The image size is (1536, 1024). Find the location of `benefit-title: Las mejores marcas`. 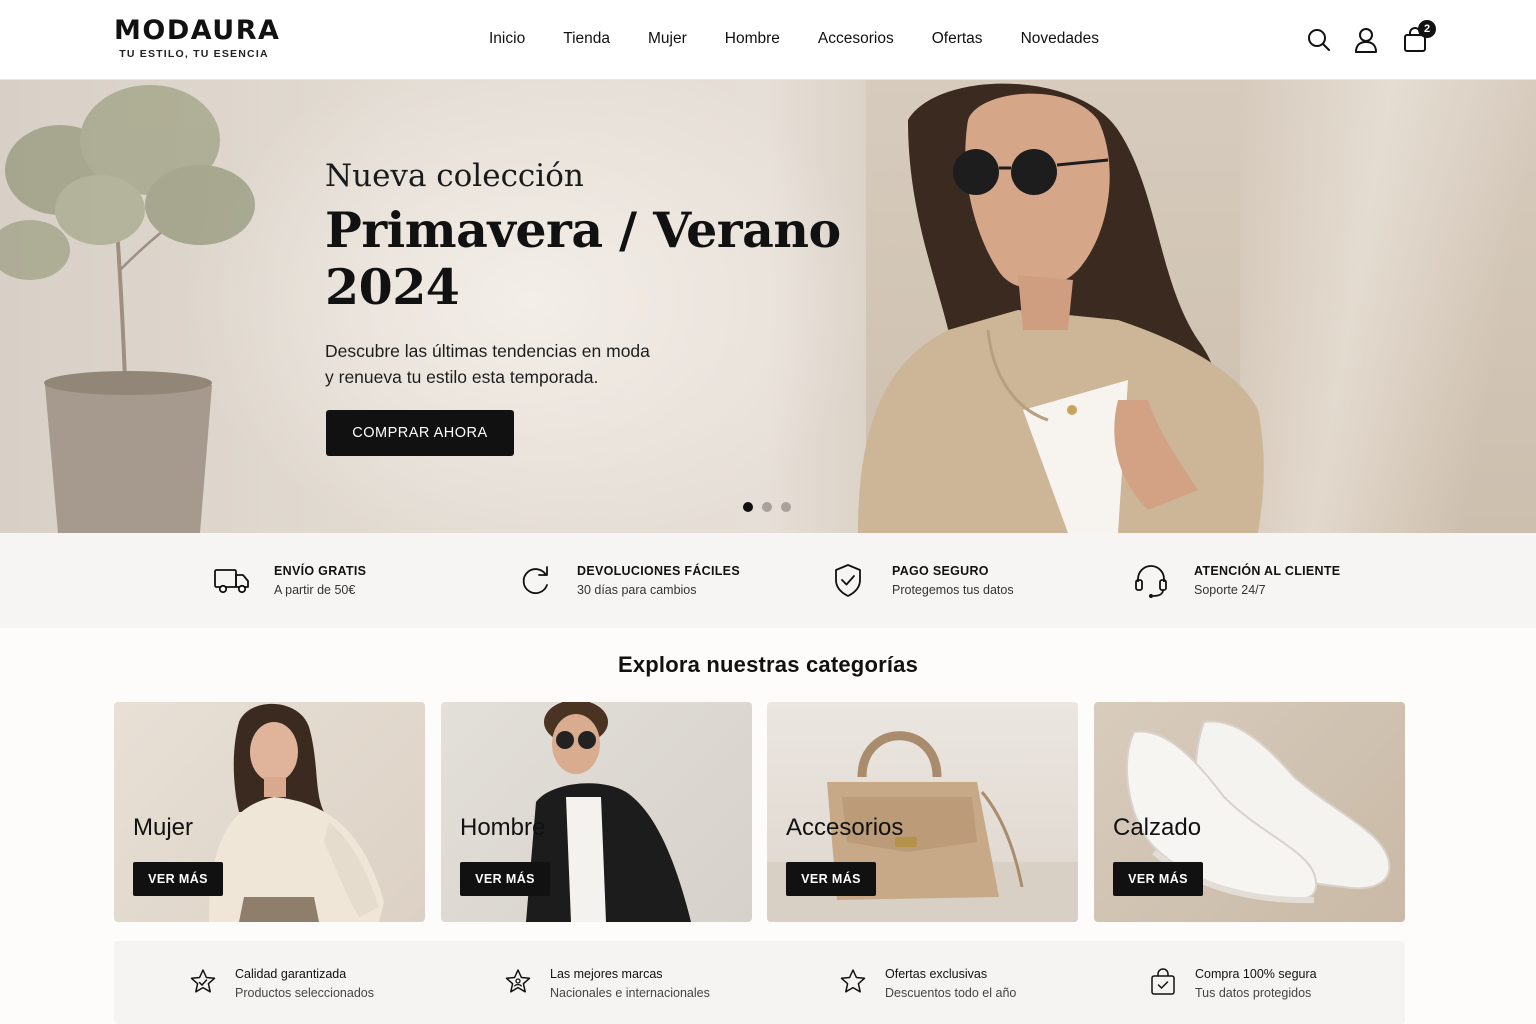

benefit-title: Las mejores marcas is located at coordinates (606, 974).